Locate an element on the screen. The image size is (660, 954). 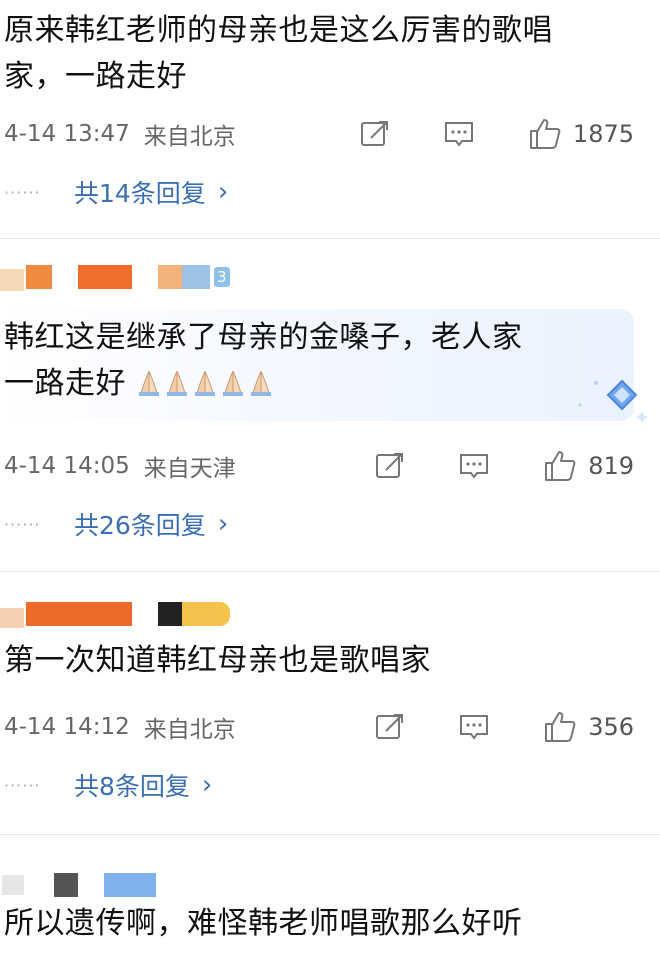
comment-time: 4-14 14:12 is located at coordinates (67, 727).